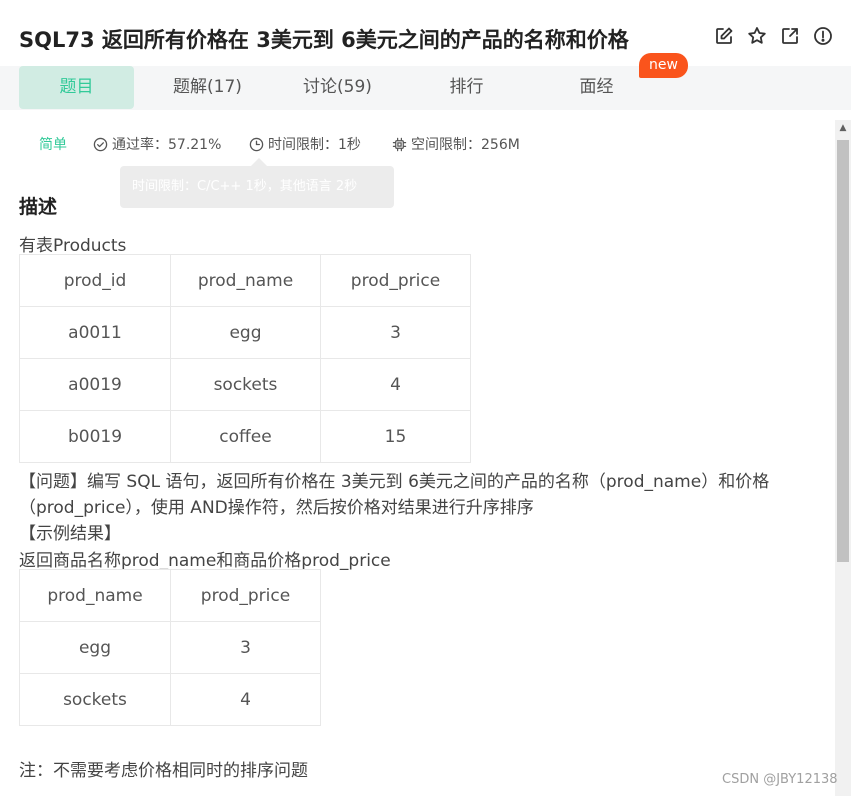  Describe the element at coordinates (257, 187) in the screenshot. I see `time-limit-tooltip: 时间限制：C/C++ 1秒，其他语言 2秒` at that location.